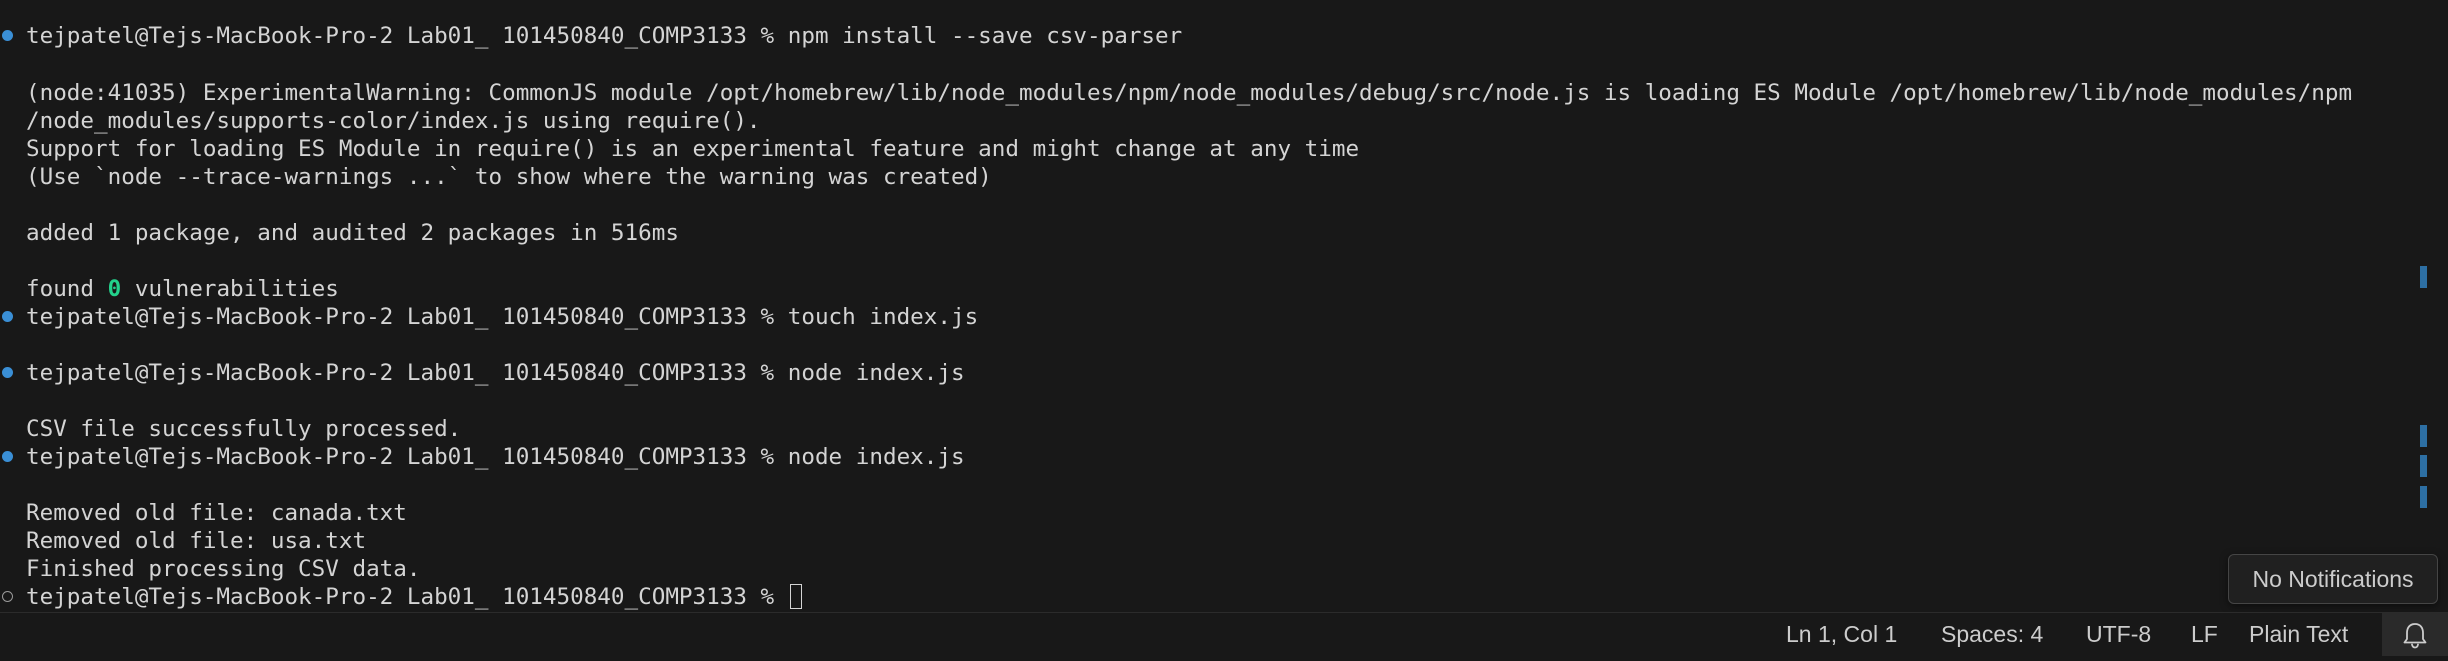 The height and width of the screenshot is (661, 2448). I want to click on language-mode-indicator: Plain Text, so click(2298, 634).